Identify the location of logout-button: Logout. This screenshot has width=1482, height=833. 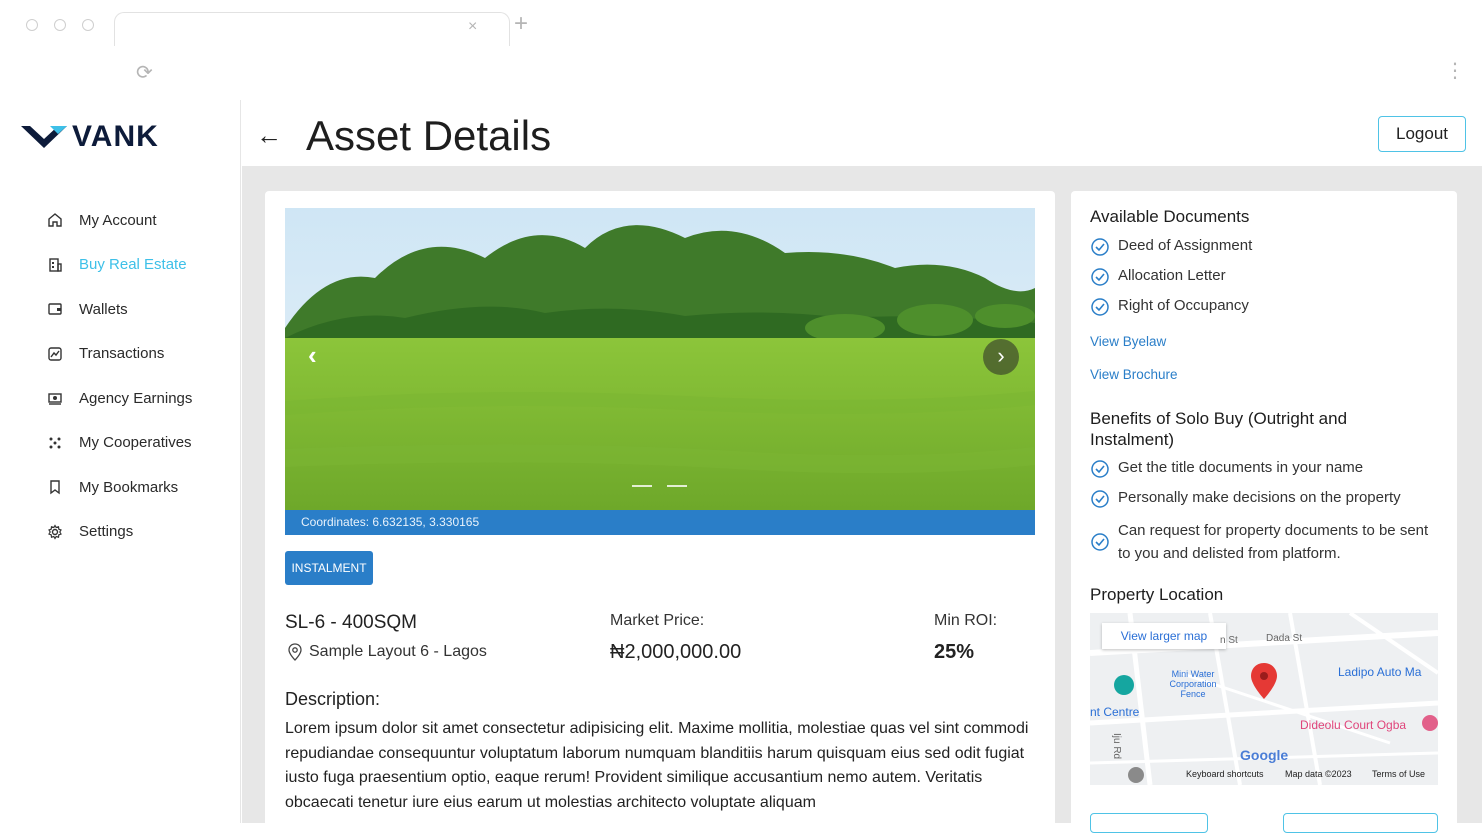
(1422, 134).